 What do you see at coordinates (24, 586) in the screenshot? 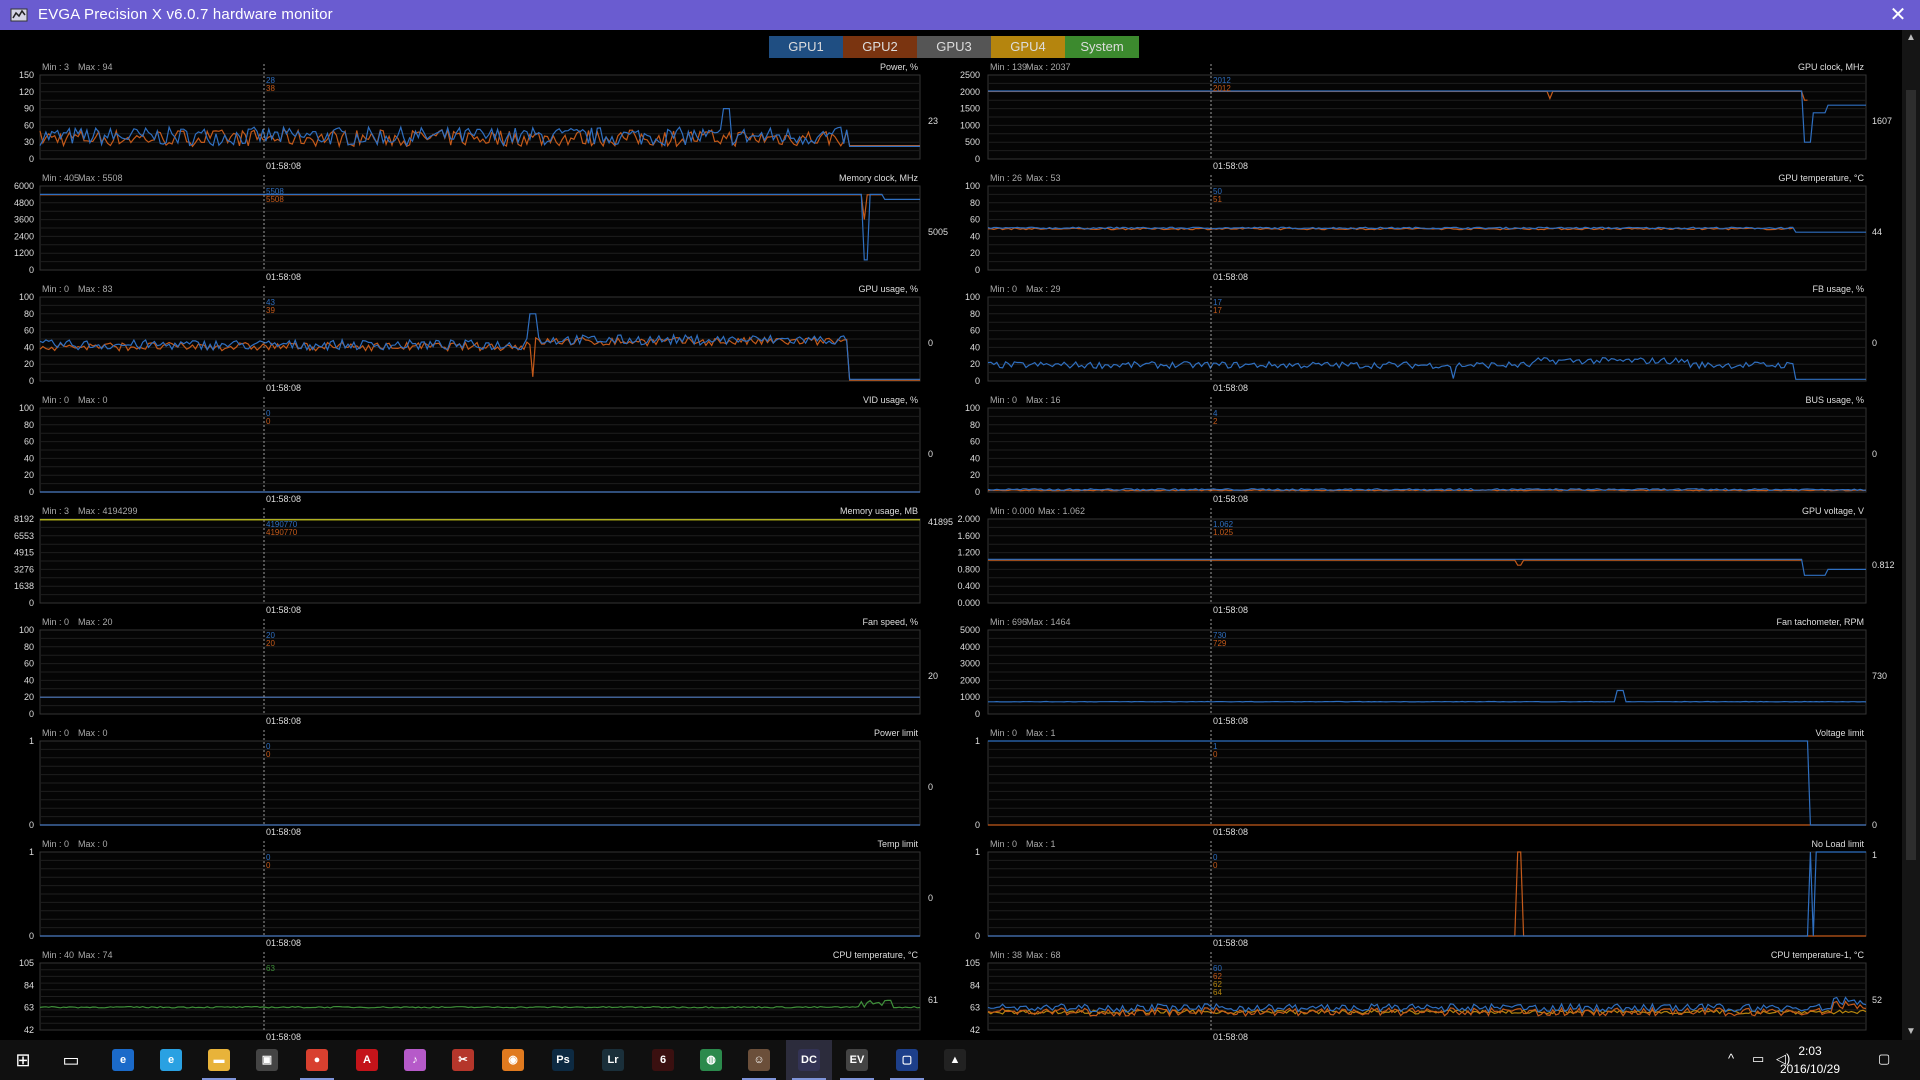
I see `tick-label: 1638` at bounding box center [24, 586].